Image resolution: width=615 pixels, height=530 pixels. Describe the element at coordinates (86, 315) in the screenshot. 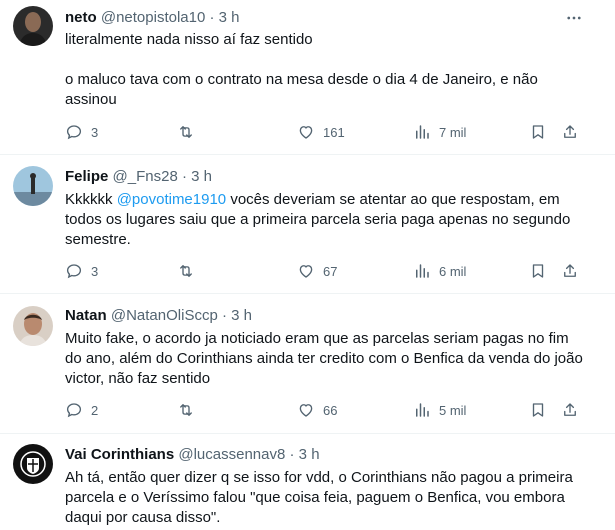

I see `display-name: Natan` at that location.